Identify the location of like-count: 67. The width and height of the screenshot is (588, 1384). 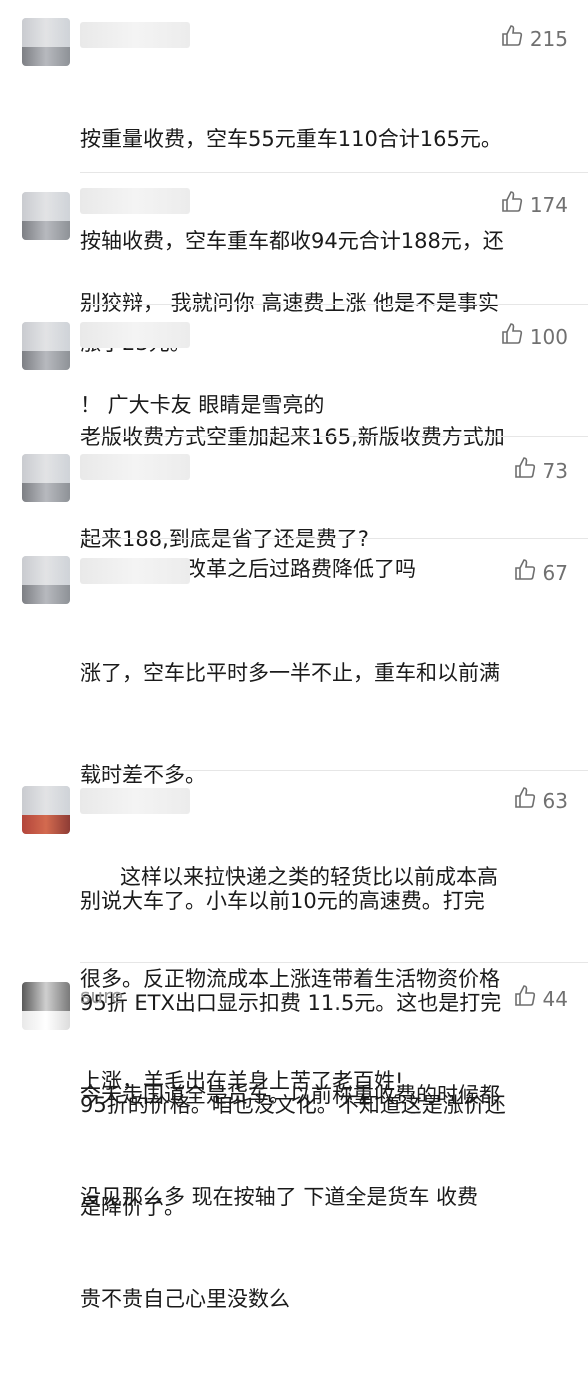
(555, 572).